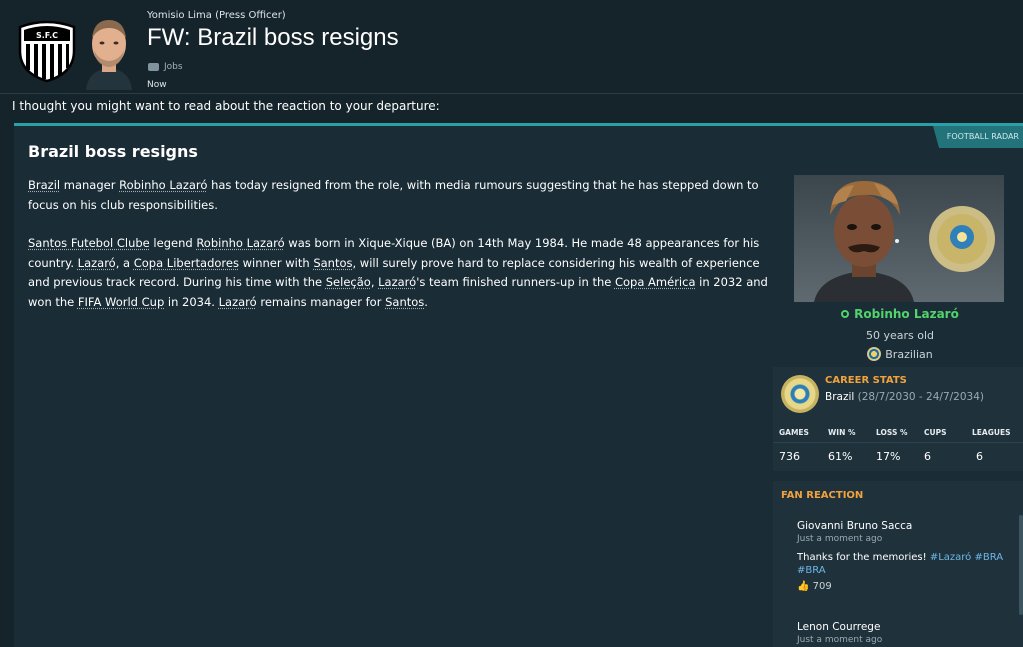 The width and height of the screenshot is (1023, 647). What do you see at coordinates (1021, 565) in the screenshot?
I see `fan-reaction-scrollbar` at bounding box center [1021, 565].